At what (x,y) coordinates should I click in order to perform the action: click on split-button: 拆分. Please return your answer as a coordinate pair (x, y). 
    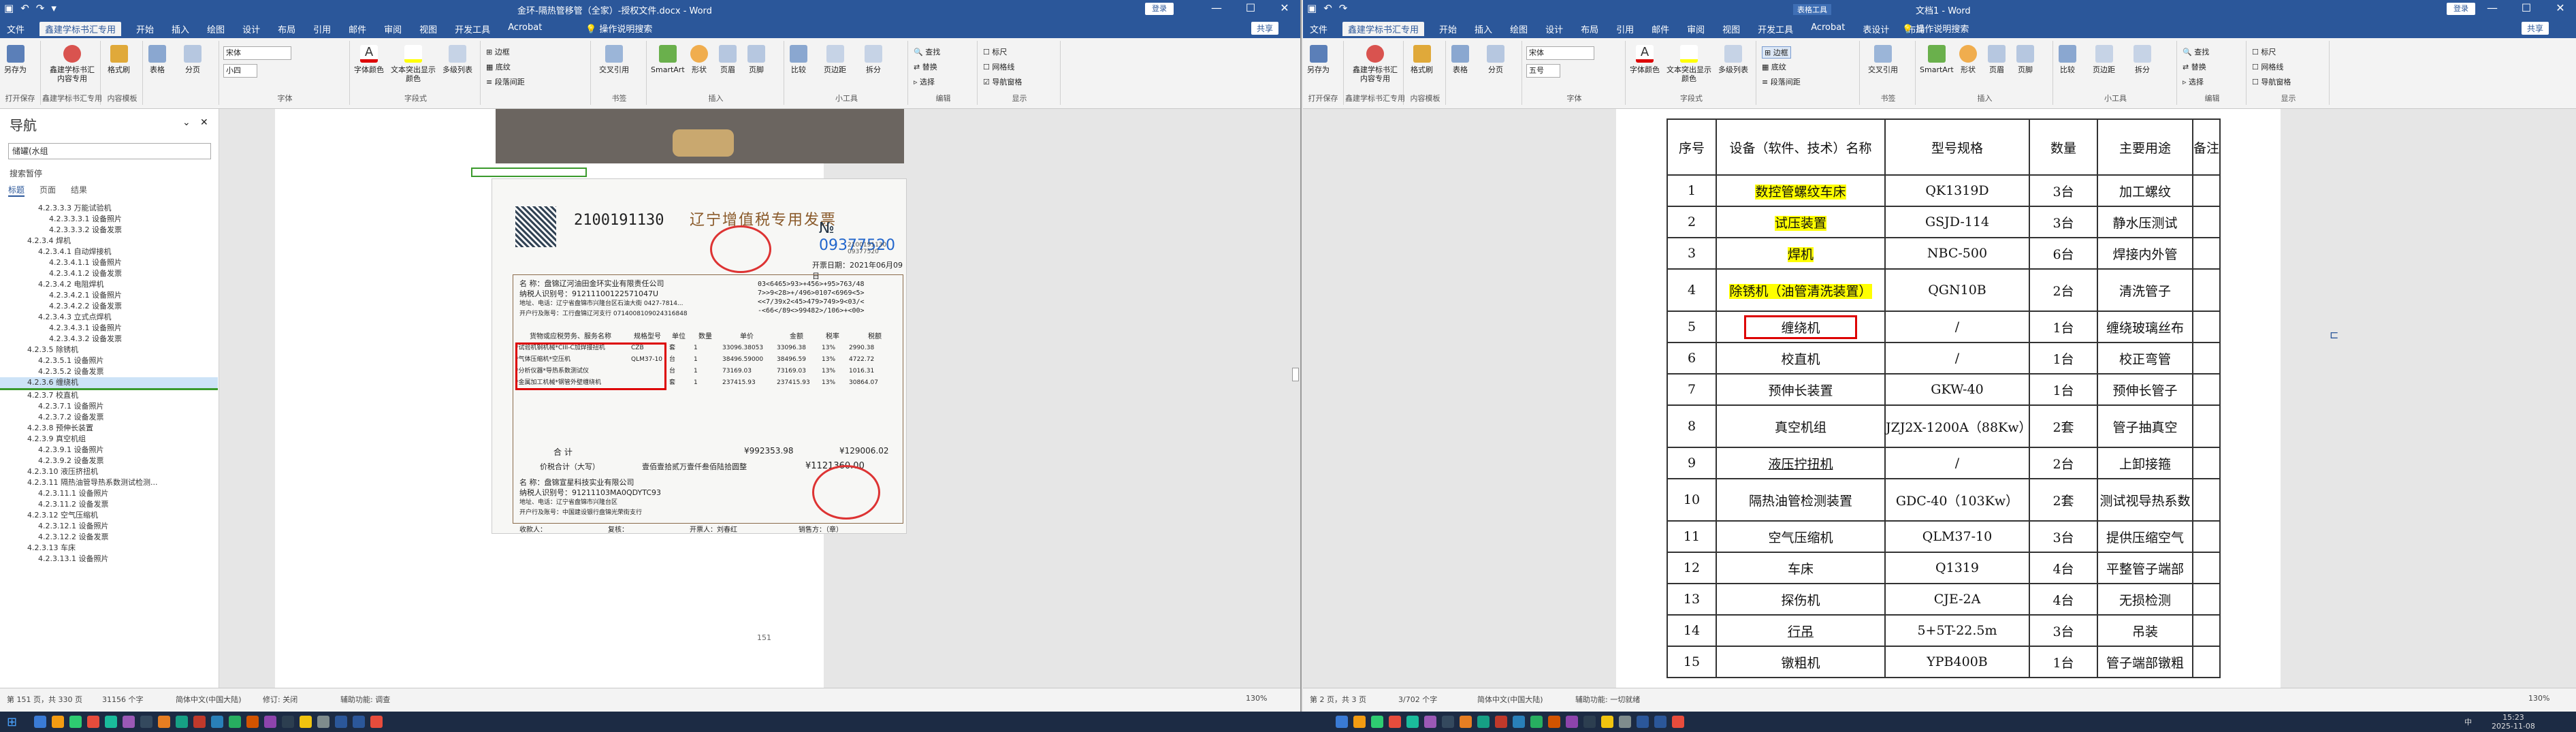
    Looking at the image, I should click on (2143, 60).